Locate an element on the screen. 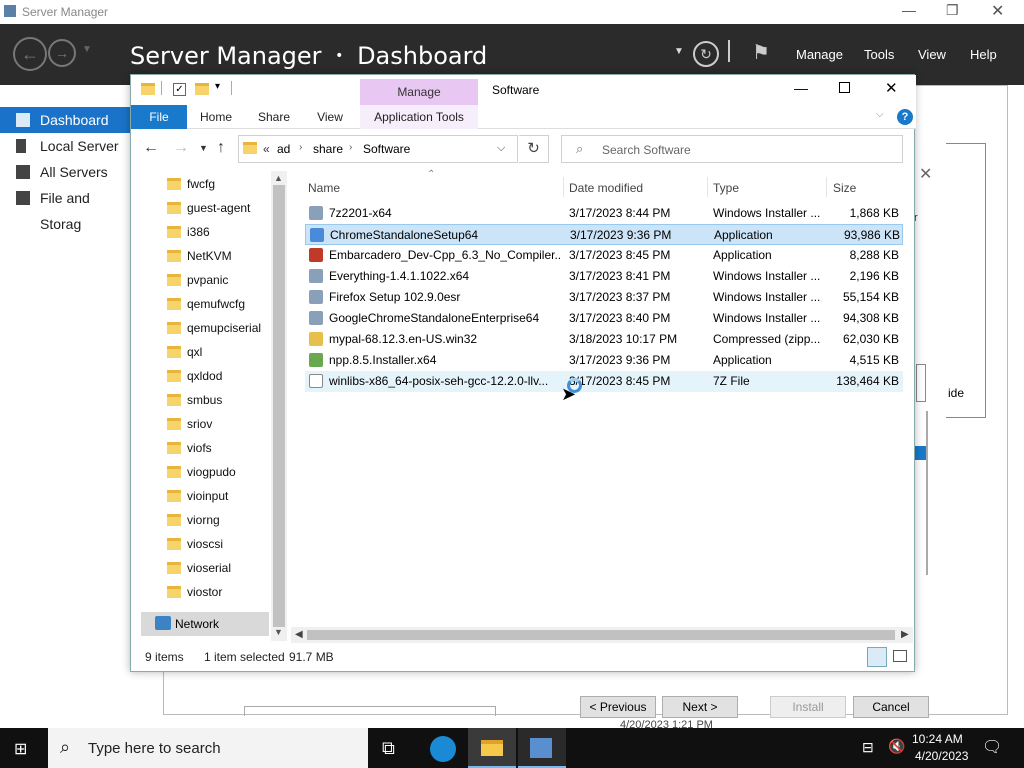 This screenshot has height=768, width=1024. tree-item: vioserial is located at coordinates (199, 568).